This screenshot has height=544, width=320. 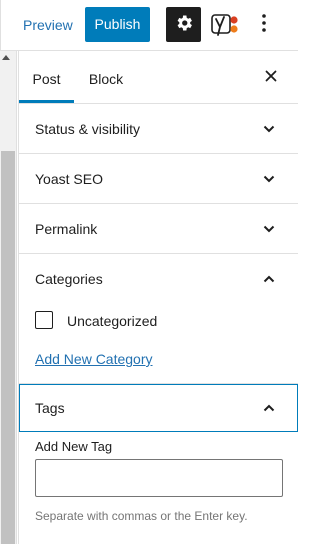 I want to click on yoast-seo-toggle: Yoast SEO, so click(x=158, y=178).